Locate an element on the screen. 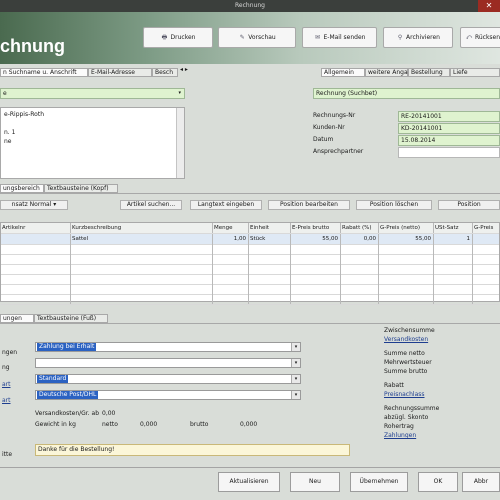  right-tab-0: Allgemein is located at coordinates (343, 72).